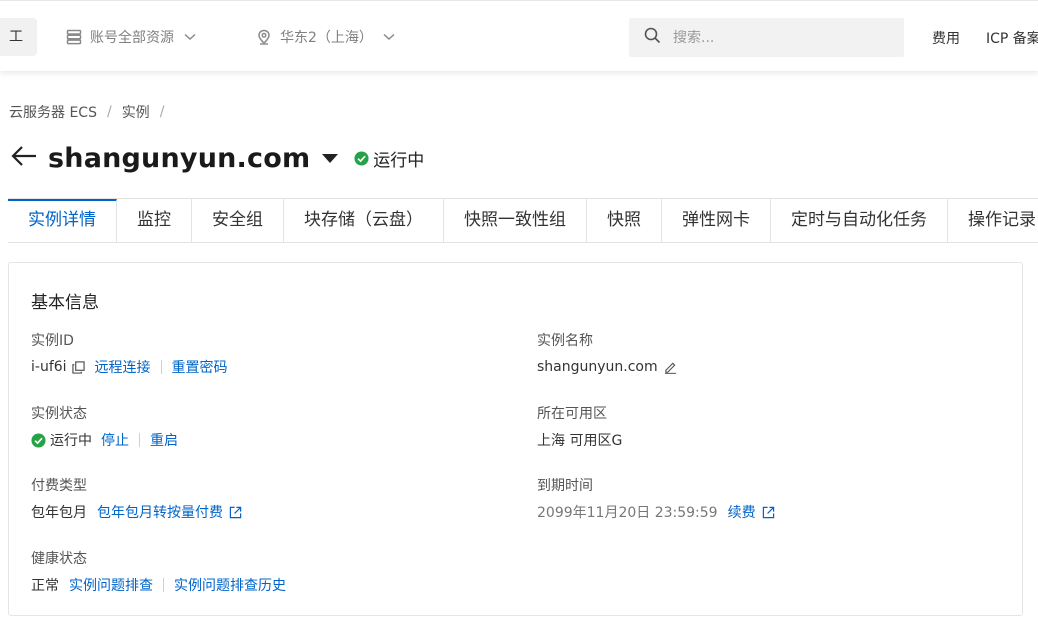 This screenshot has width=1038, height=633. Describe the element at coordinates (264, 37) in the screenshot. I see `location-pin-icon` at that location.